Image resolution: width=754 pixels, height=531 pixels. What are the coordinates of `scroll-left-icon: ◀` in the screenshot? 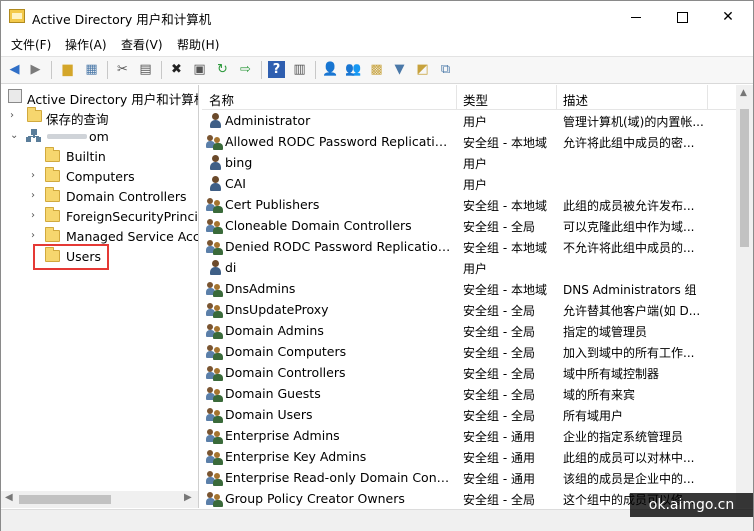 It's located at (9, 497).